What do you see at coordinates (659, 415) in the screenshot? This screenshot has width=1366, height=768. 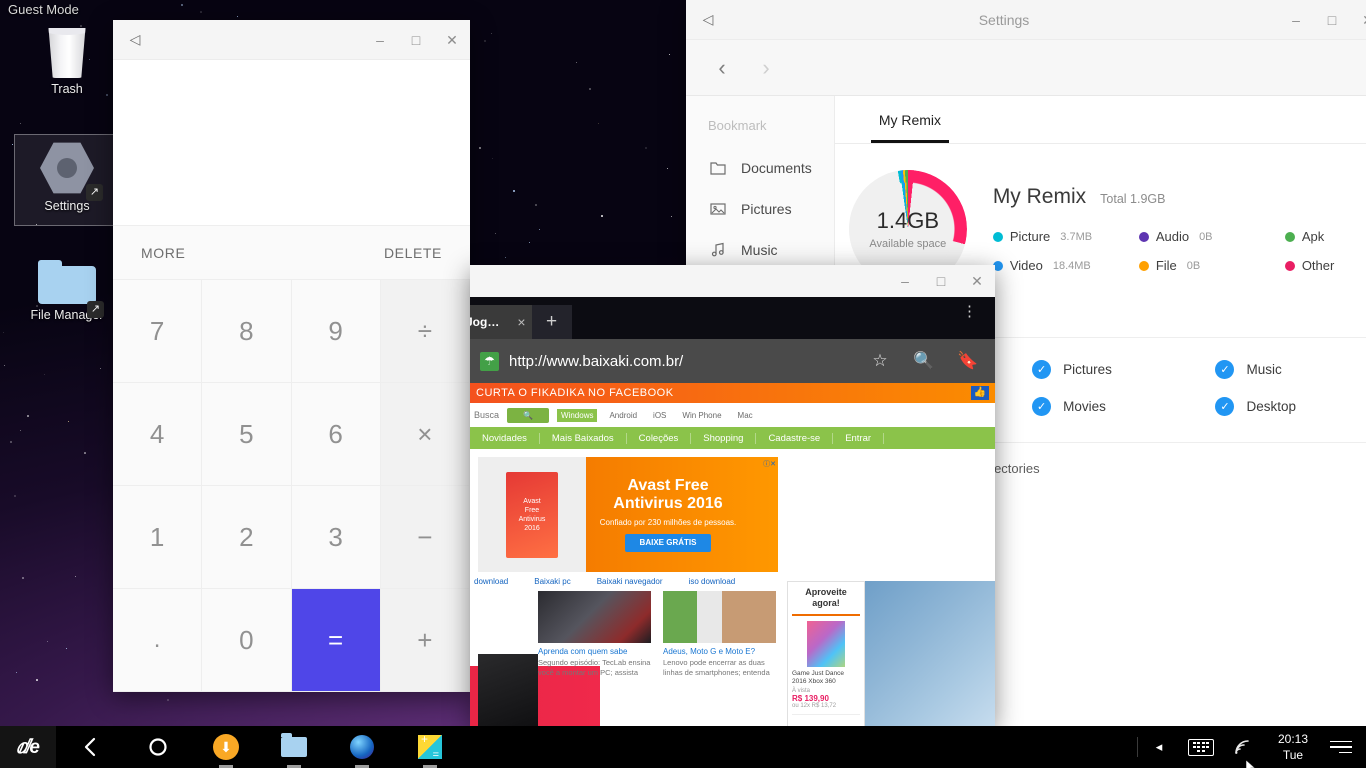 I see `platform-ios: iOS` at bounding box center [659, 415].